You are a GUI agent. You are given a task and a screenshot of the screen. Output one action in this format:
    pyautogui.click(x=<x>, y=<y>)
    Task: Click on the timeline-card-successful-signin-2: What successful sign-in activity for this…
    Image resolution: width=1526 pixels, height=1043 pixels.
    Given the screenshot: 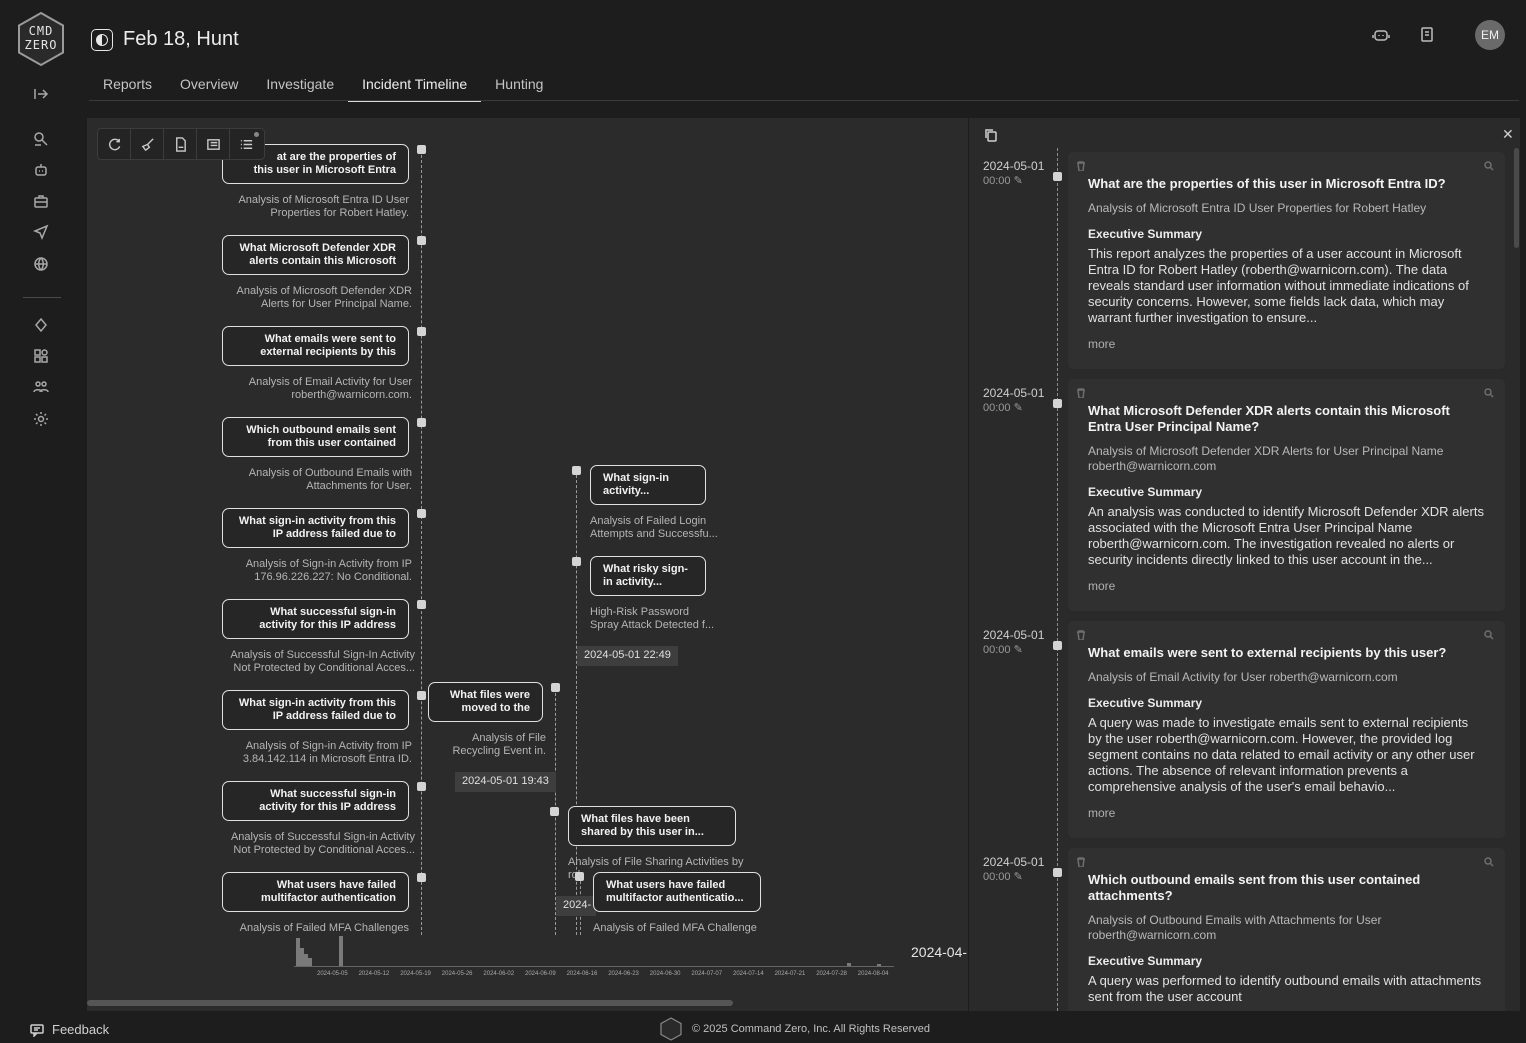 What is the action you would take?
    pyautogui.click(x=315, y=801)
    